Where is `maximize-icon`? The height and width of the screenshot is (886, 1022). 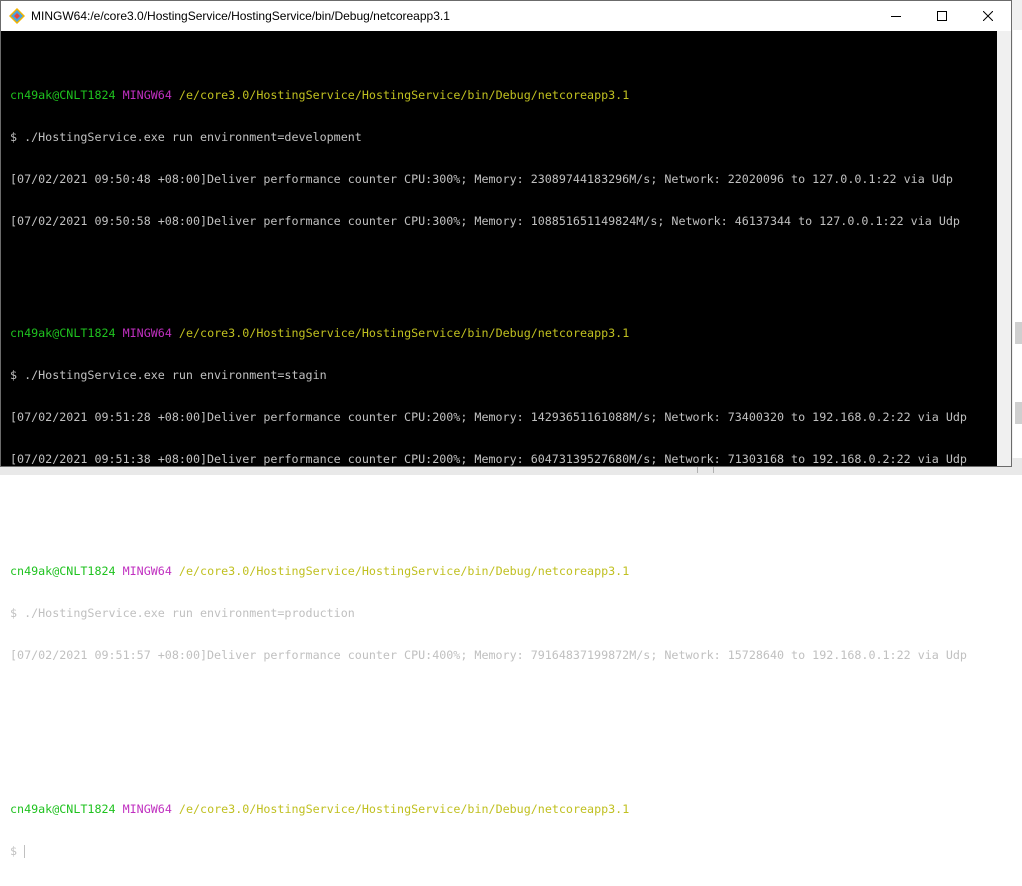 maximize-icon is located at coordinates (942, 16).